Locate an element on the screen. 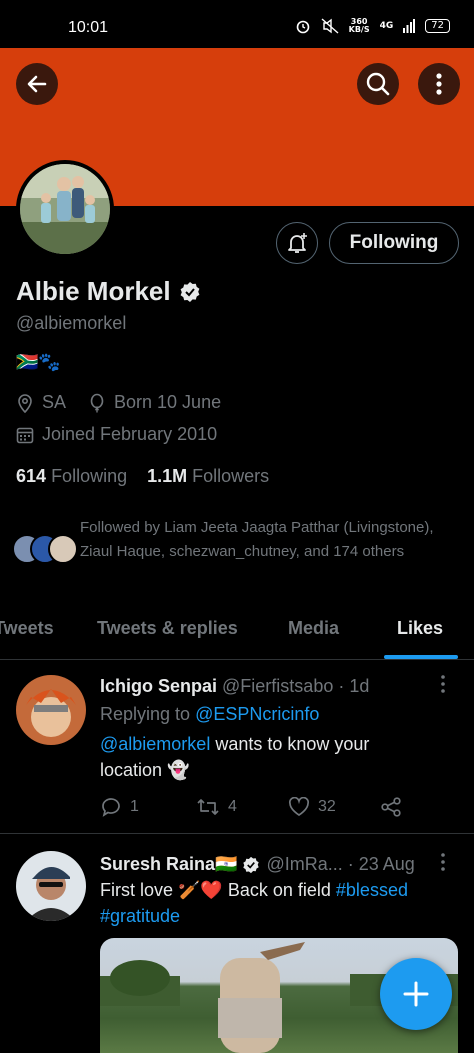 The image size is (474, 1053). bell-plus-icon is located at coordinates (297, 243).